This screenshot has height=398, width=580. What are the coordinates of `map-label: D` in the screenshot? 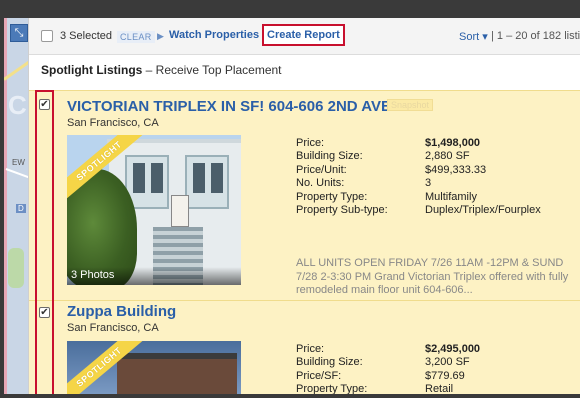 It's located at (21, 208).